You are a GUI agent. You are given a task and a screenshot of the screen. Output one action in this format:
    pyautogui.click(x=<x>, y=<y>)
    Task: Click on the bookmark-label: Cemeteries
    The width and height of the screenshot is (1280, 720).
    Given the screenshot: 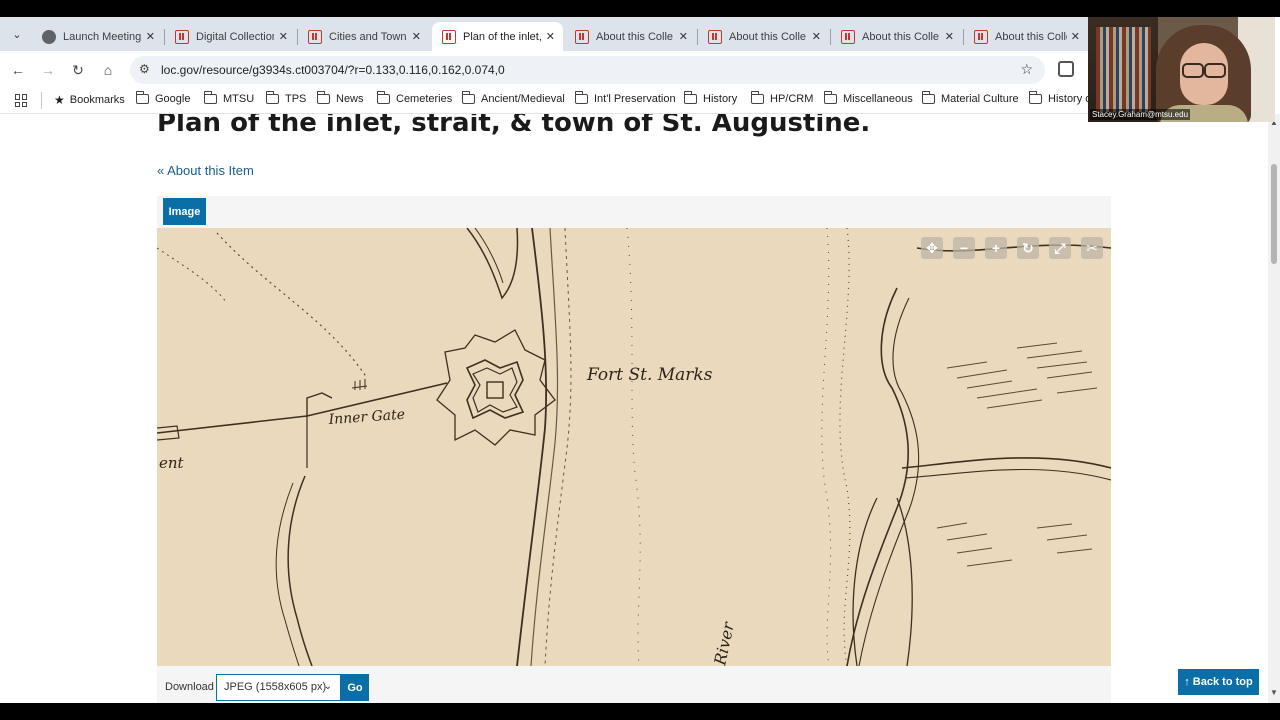 What is the action you would take?
    pyautogui.click(x=424, y=99)
    